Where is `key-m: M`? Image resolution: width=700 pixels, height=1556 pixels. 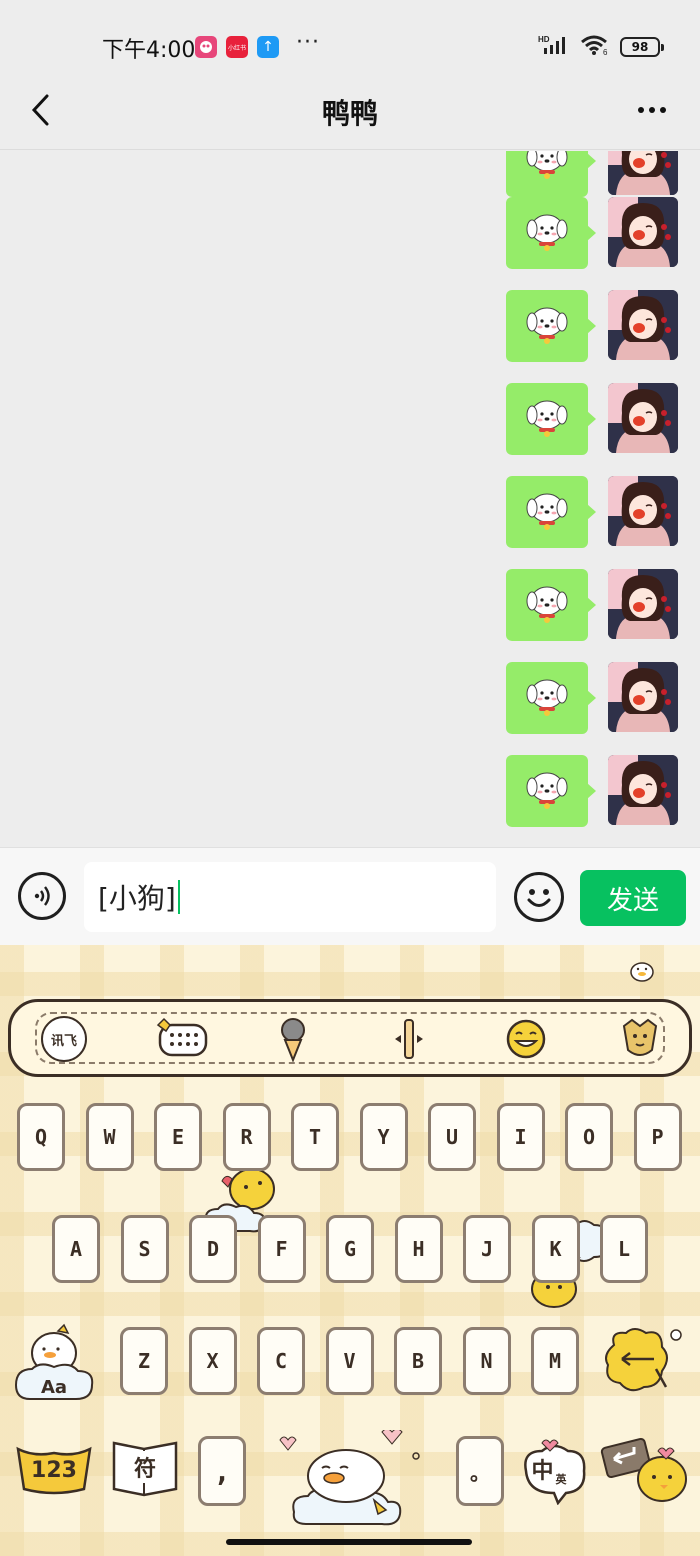
key-m: M is located at coordinates (555, 1361).